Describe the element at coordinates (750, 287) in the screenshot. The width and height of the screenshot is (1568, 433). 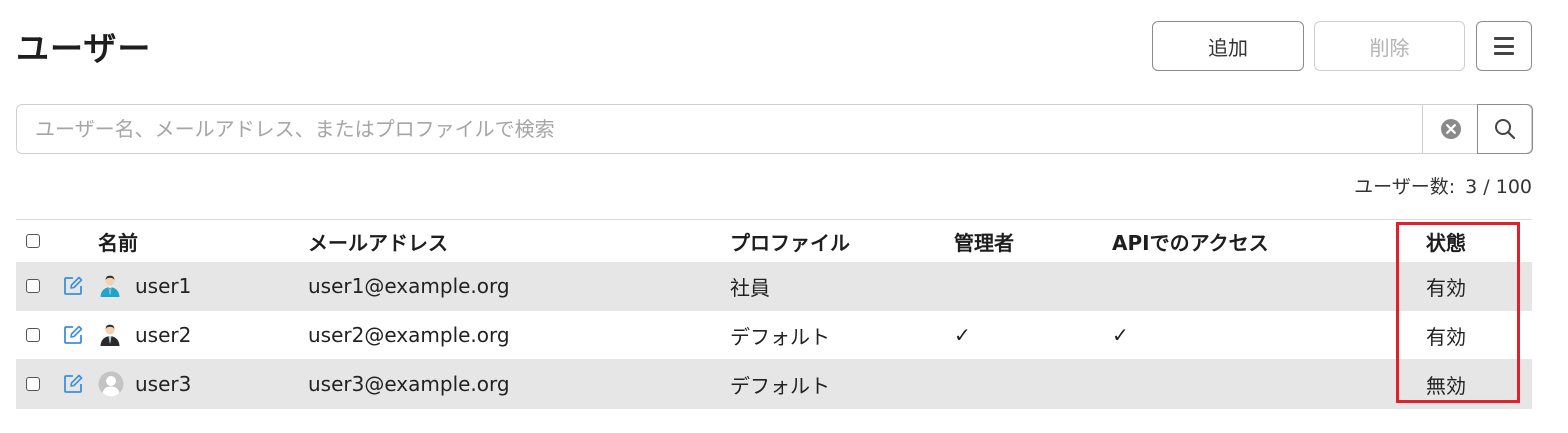
I see `user-profile: 社員` at that location.